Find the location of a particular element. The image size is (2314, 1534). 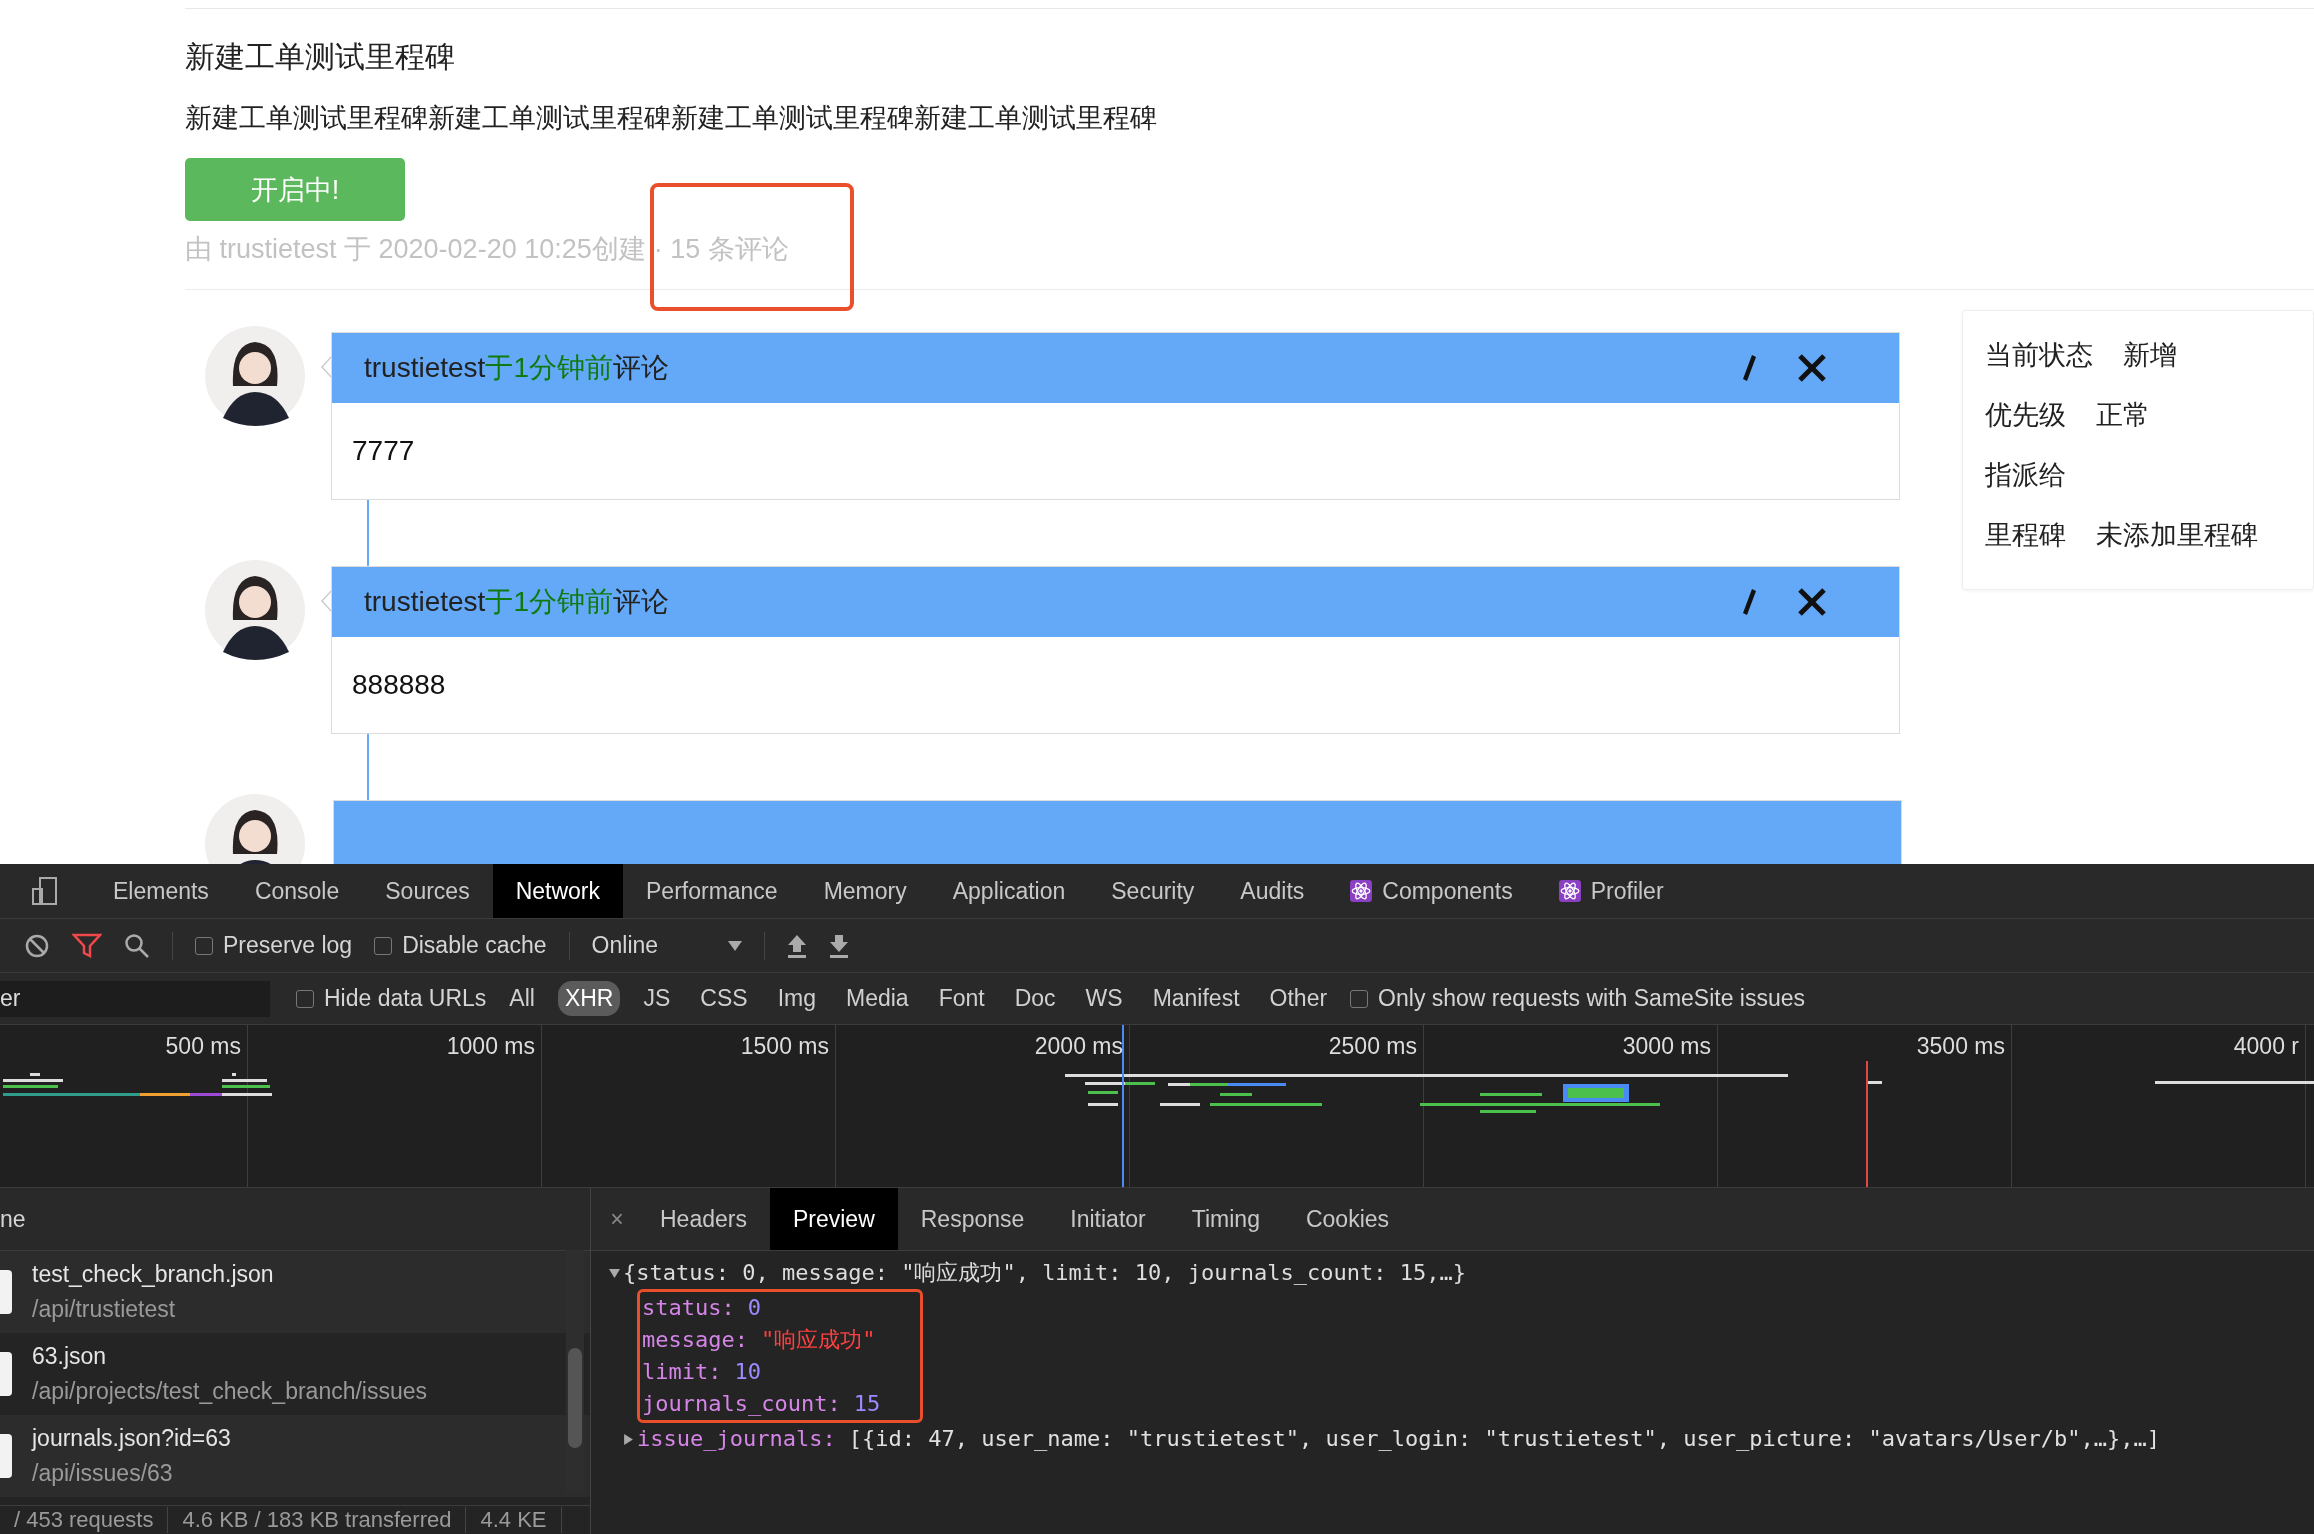

device-icon is located at coordinates (45, 891).